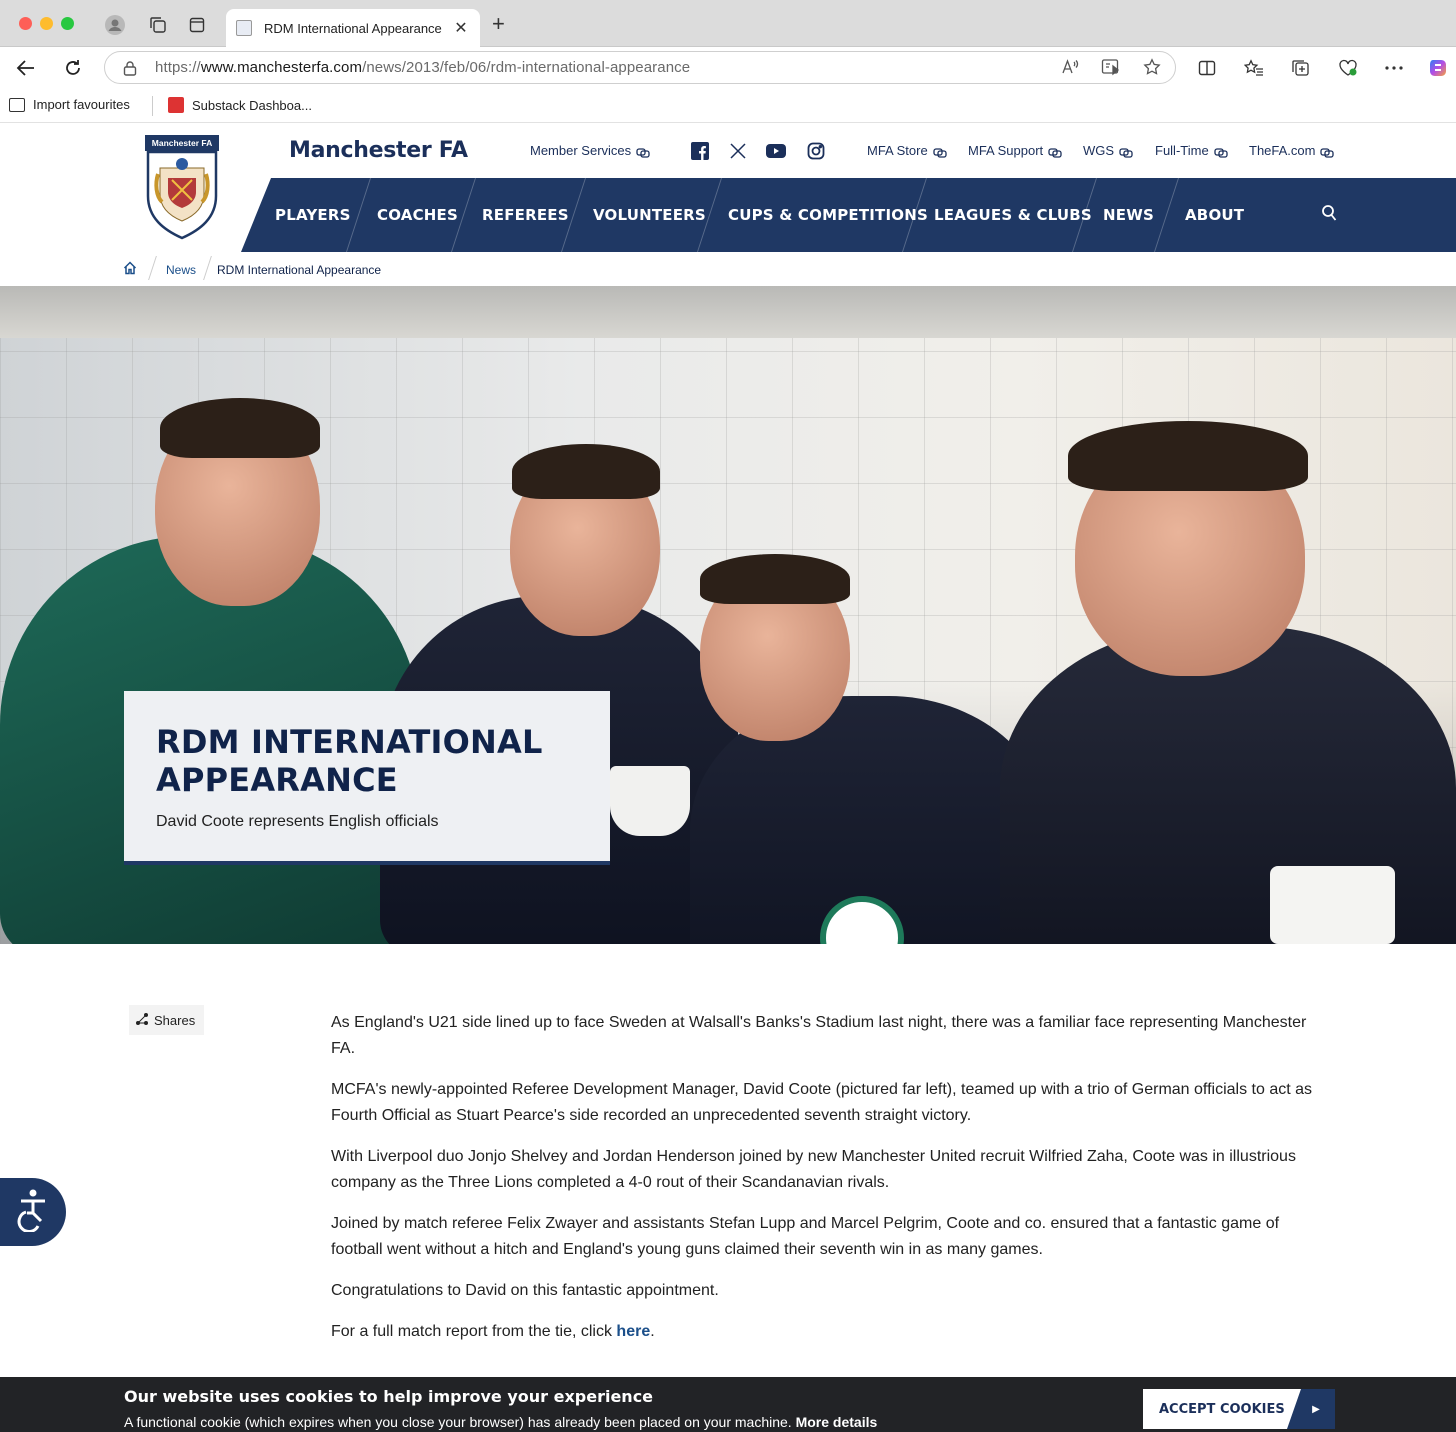 The image size is (1456, 1432). I want to click on fifa-assistant-referee-badge, so click(1332, 905).